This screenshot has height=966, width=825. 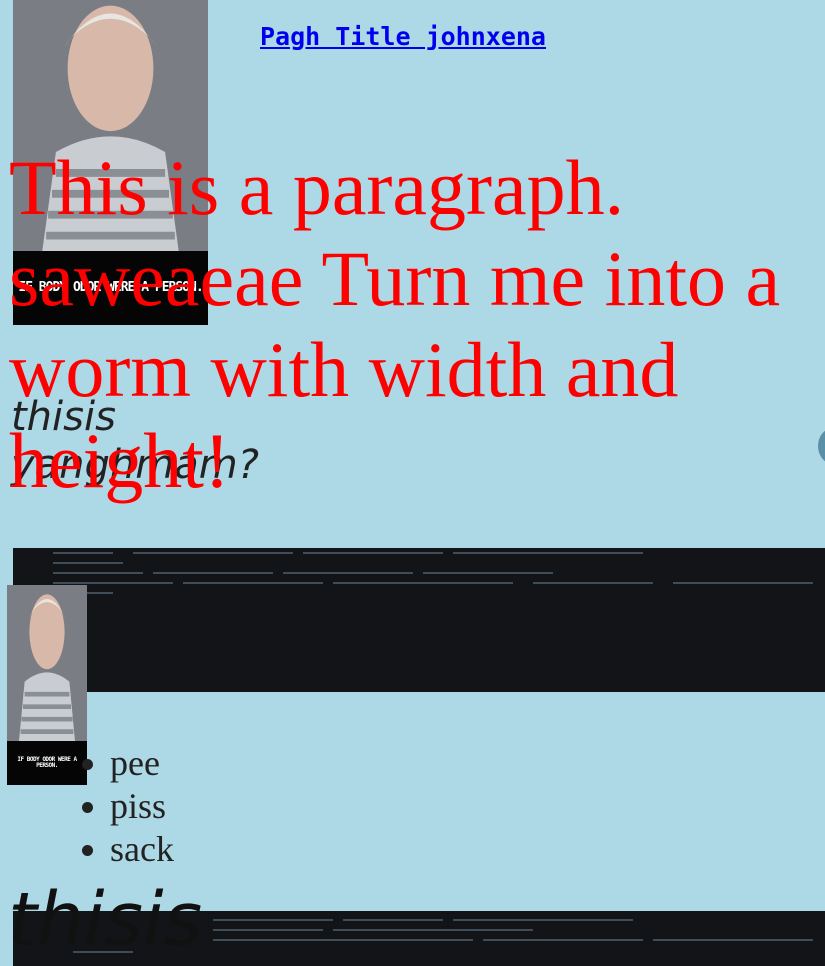 What do you see at coordinates (105, 920) in the screenshot?
I see `footer-italic-text: thisis` at bounding box center [105, 920].